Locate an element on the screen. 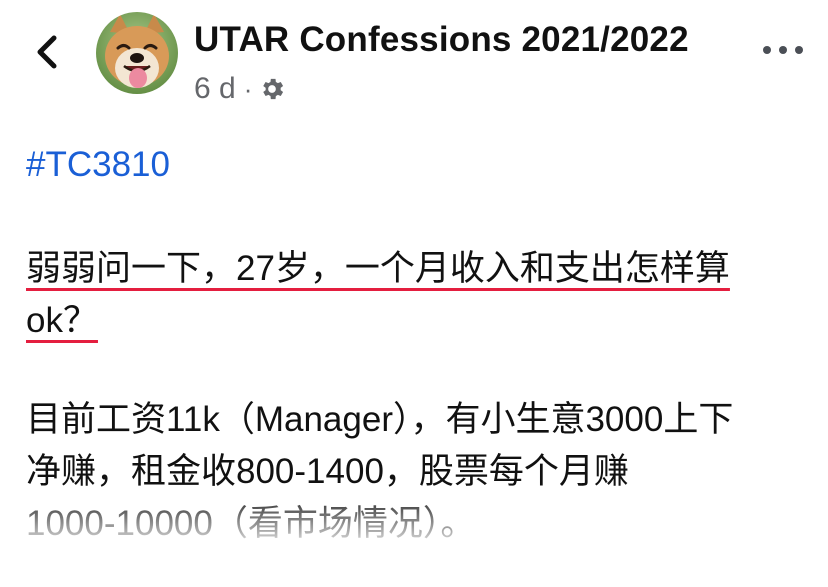 The height and width of the screenshot is (587, 828). dog-avatar-image is located at coordinates (137, 53).